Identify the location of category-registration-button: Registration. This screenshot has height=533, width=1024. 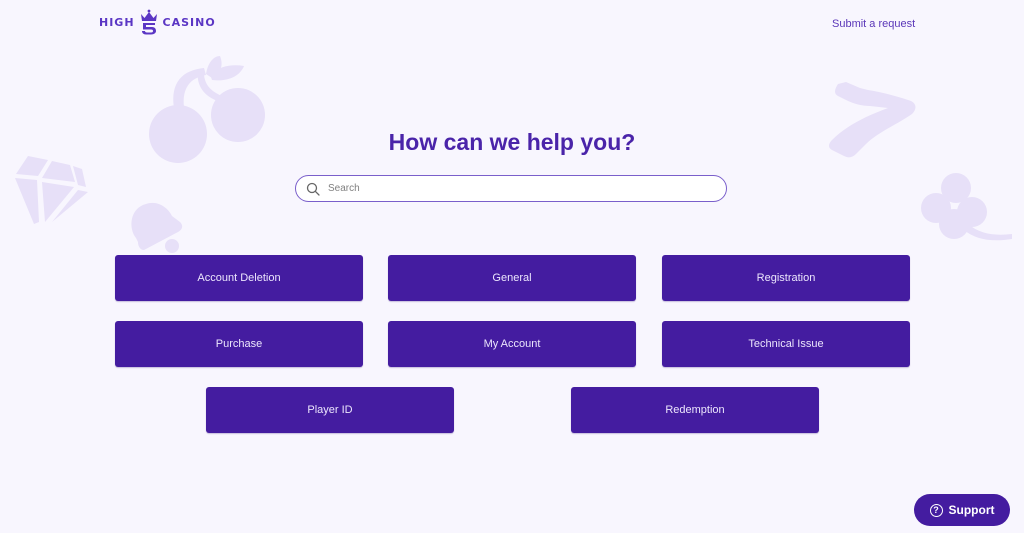
(786, 278).